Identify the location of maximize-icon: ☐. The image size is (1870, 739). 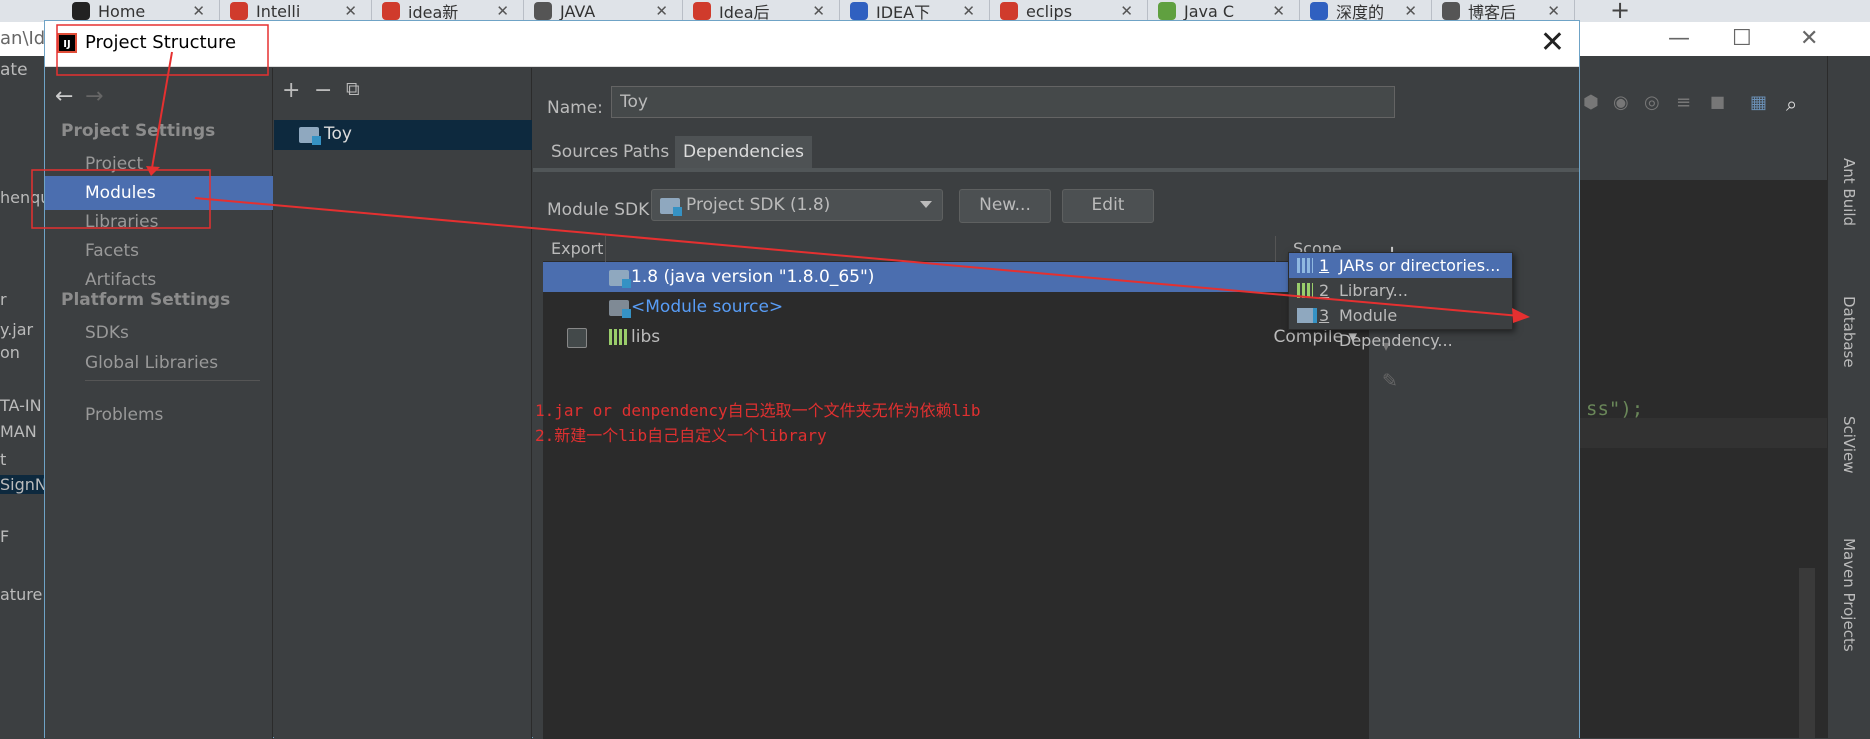
(1742, 38).